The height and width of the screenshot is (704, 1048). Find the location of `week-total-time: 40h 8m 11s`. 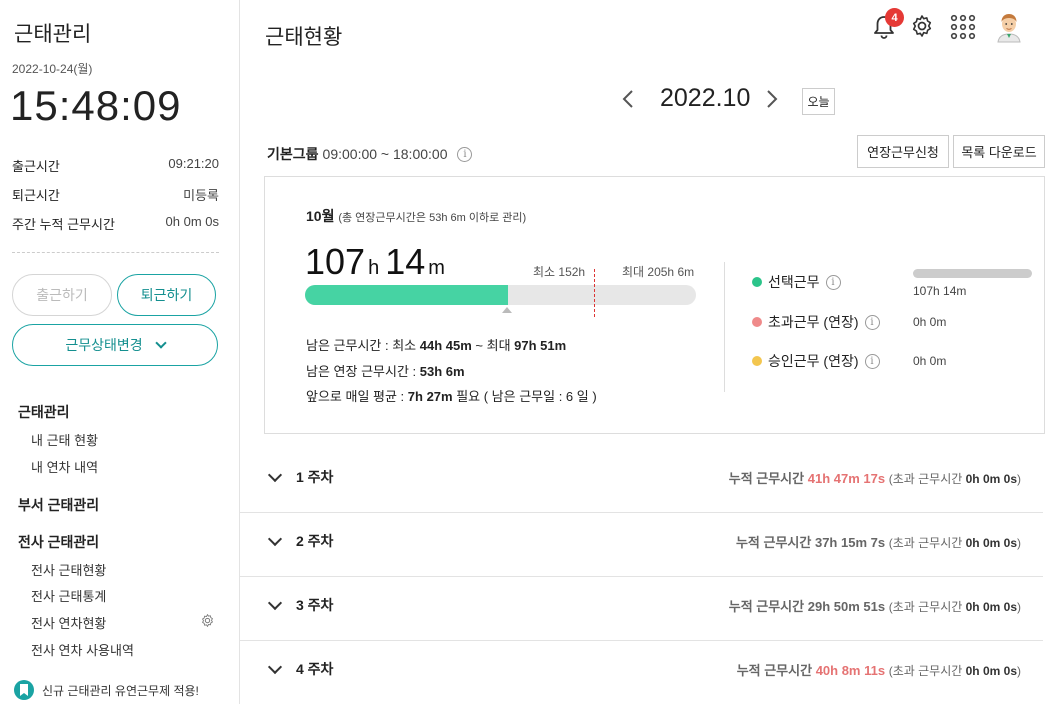

week-total-time: 40h 8m 11s is located at coordinates (850, 670).